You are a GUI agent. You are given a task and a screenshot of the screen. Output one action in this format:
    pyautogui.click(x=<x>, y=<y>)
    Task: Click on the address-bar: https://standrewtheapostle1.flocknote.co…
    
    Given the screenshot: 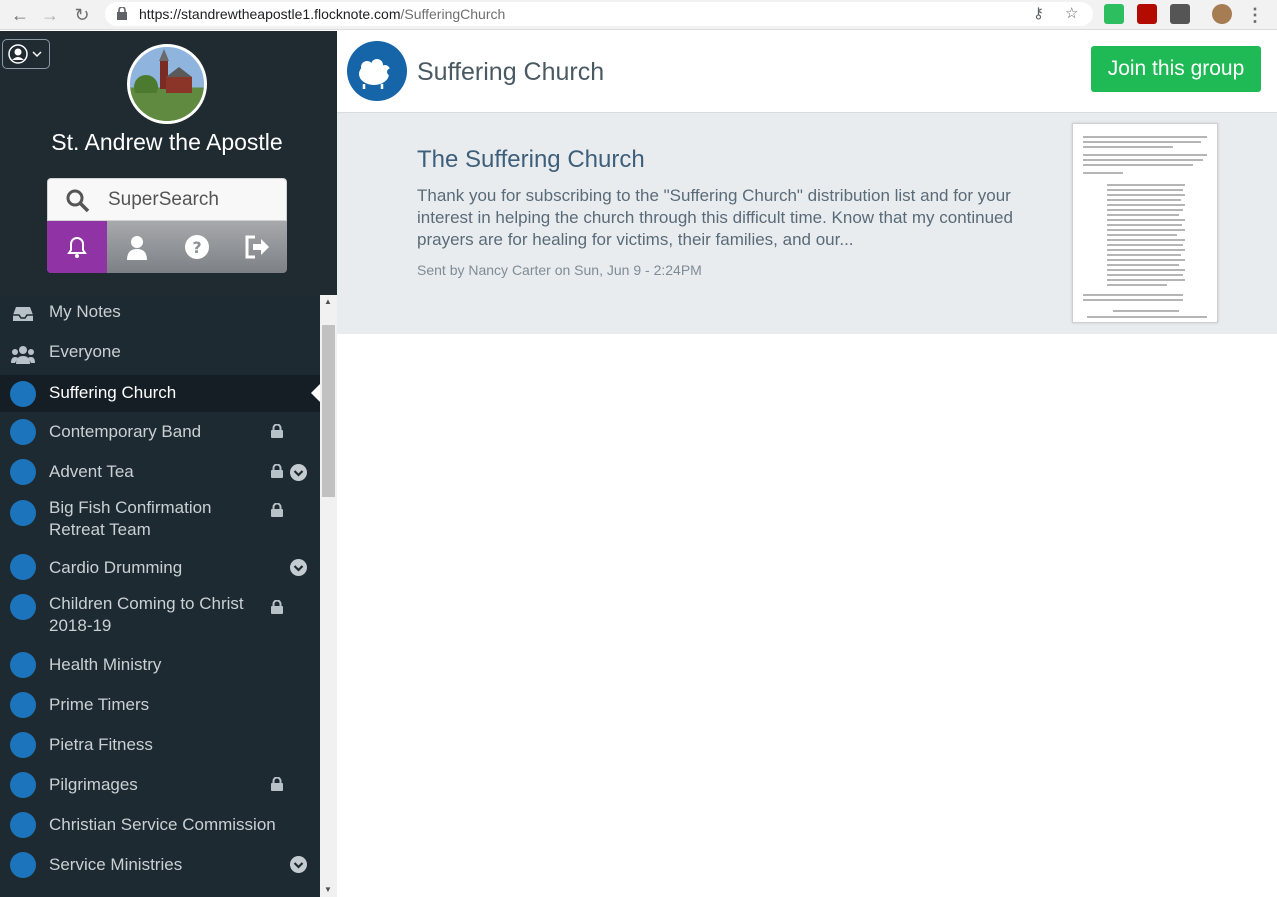 What is the action you would take?
    pyautogui.click(x=599, y=14)
    